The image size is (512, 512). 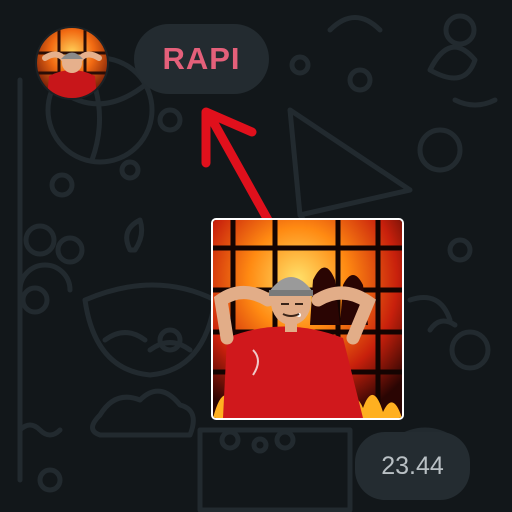 I want to click on contact-avatar, so click(x=72, y=63).